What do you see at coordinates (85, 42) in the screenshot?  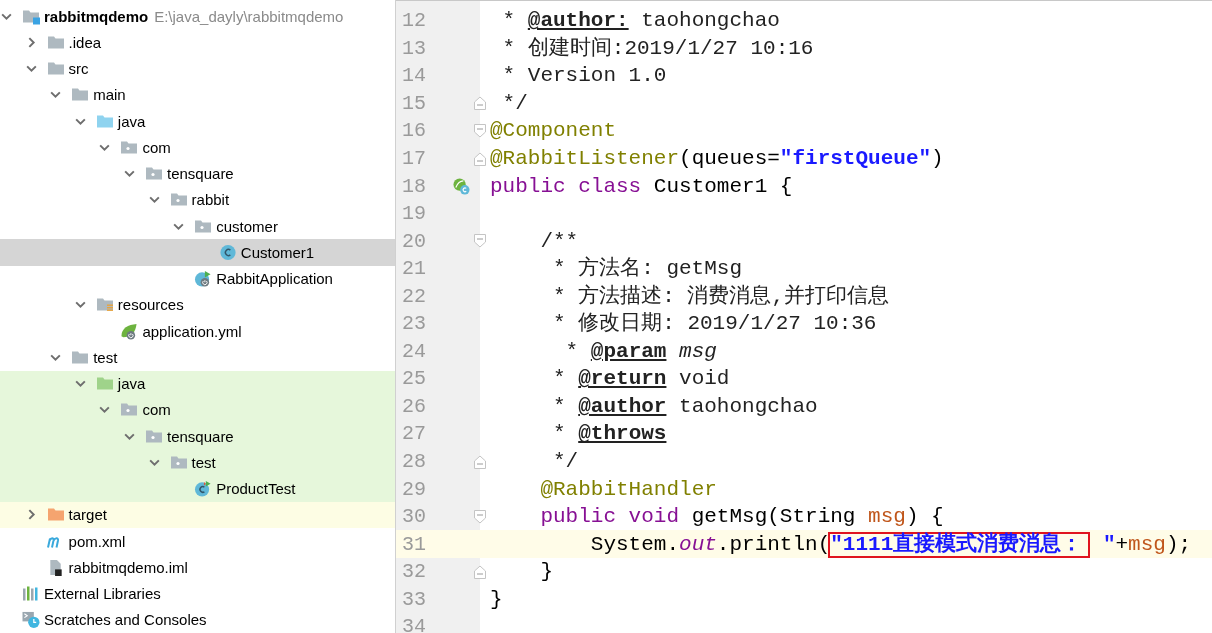 I see `tree-item-label: .idea` at bounding box center [85, 42].